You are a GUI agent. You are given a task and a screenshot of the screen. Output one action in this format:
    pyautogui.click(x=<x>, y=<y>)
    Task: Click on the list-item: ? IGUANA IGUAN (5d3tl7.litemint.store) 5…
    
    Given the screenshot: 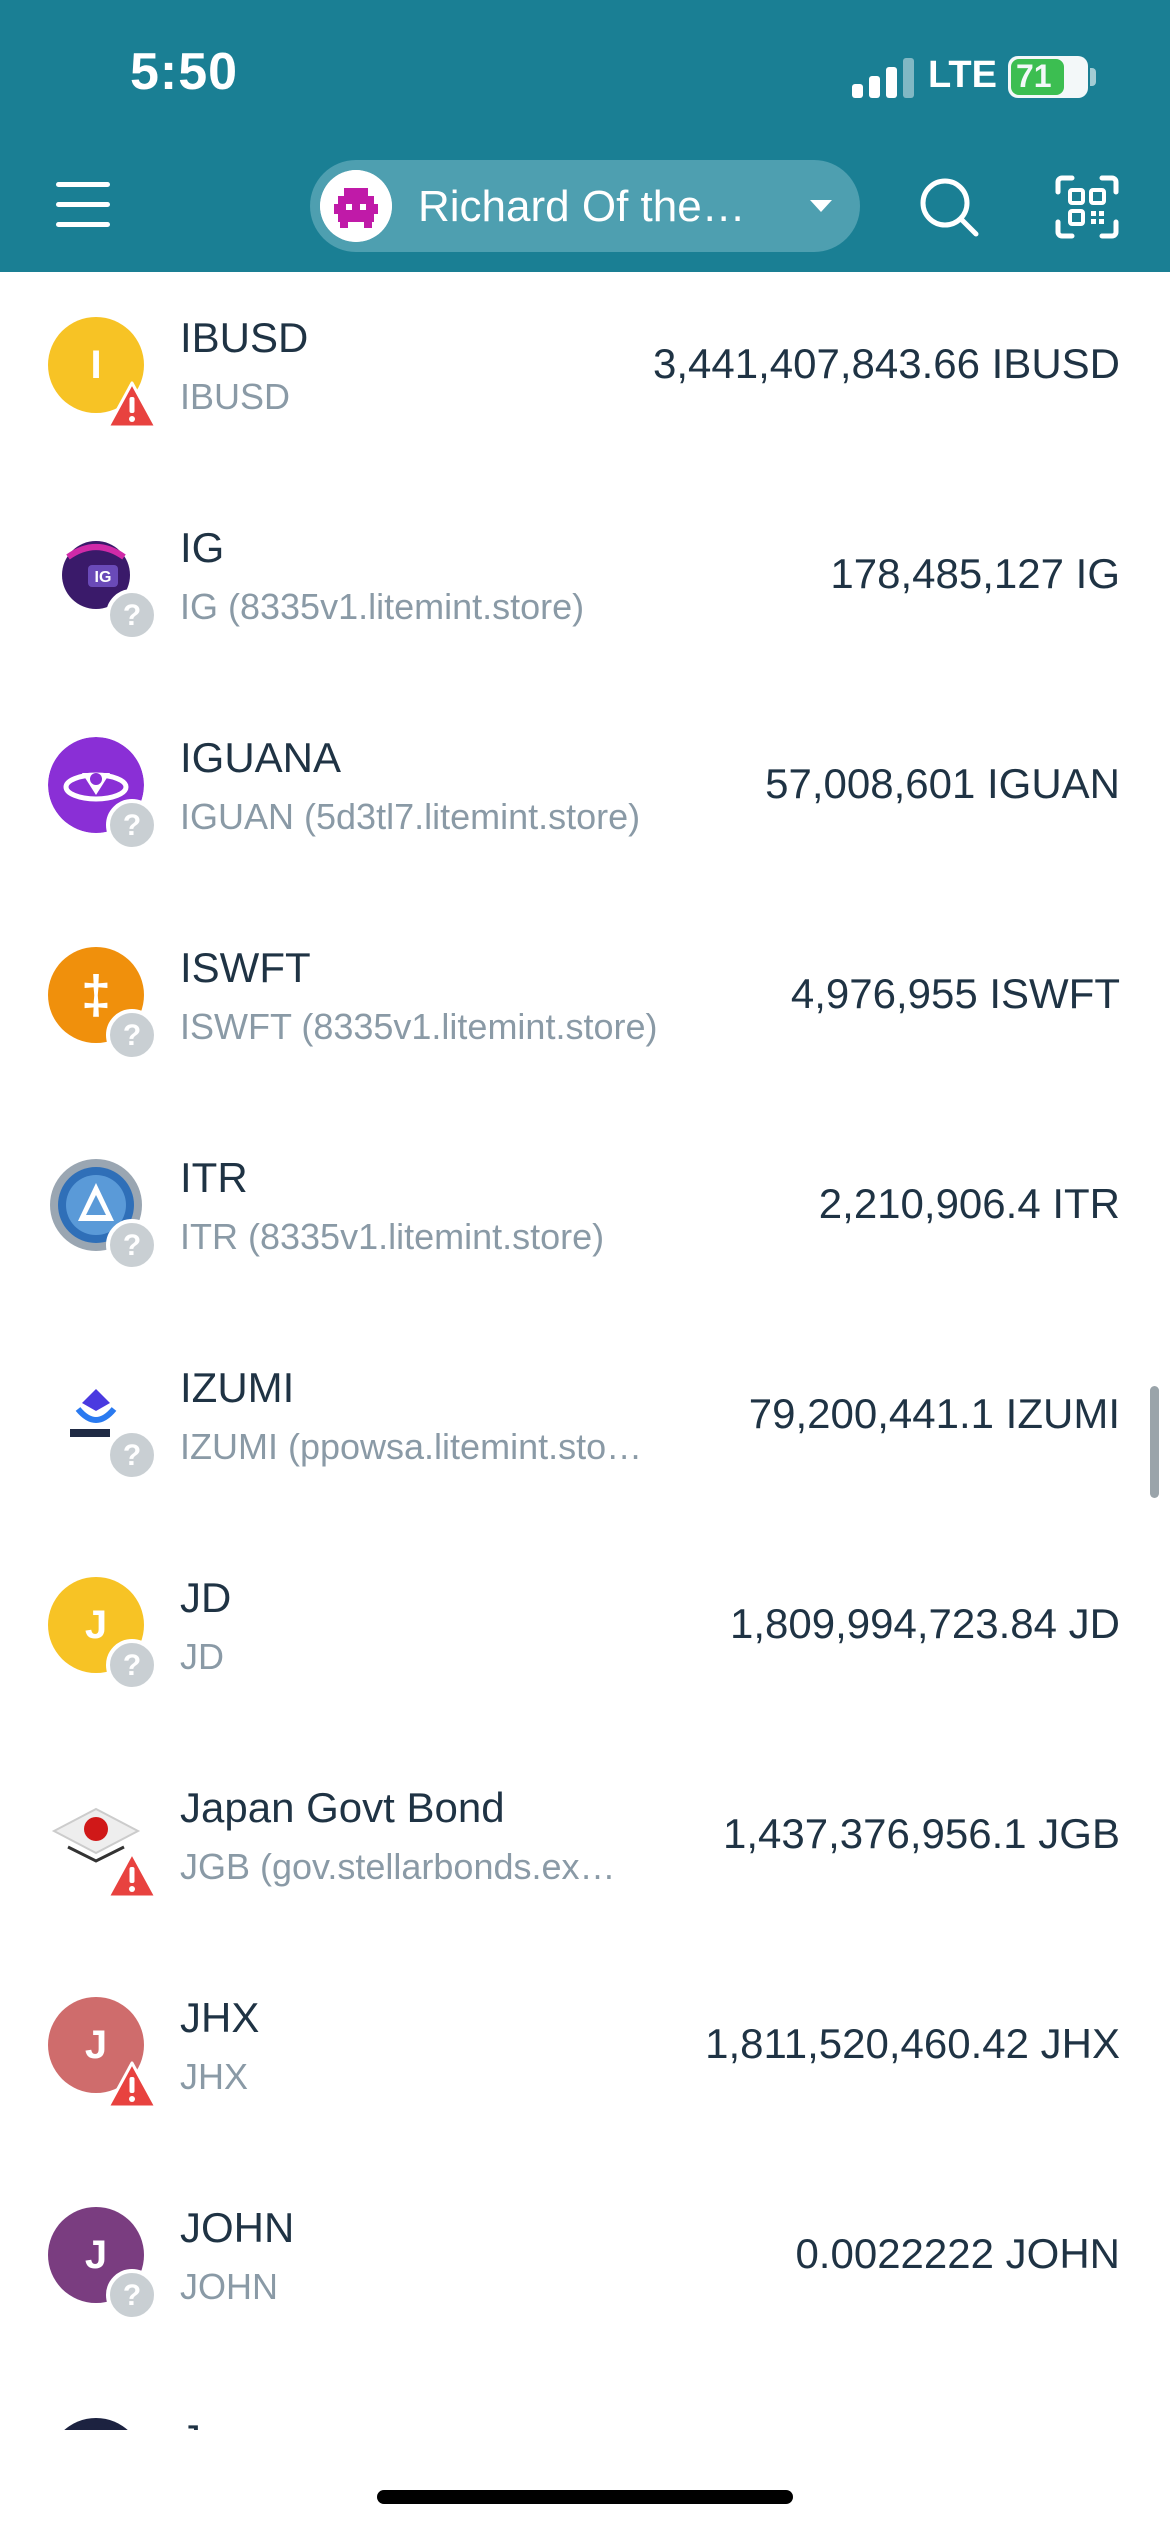 What is the action you would take?
    pyautogui.click(x=585, y=797)
    